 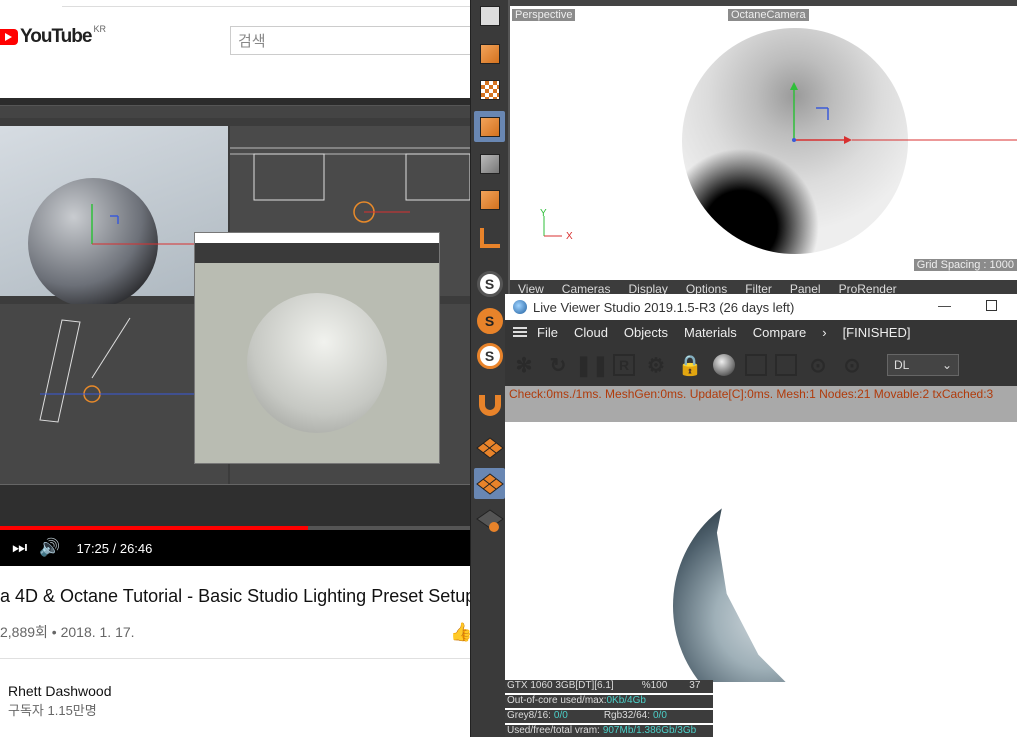 I want to click on grey-value: 0/0, so click(x=560, y=715).